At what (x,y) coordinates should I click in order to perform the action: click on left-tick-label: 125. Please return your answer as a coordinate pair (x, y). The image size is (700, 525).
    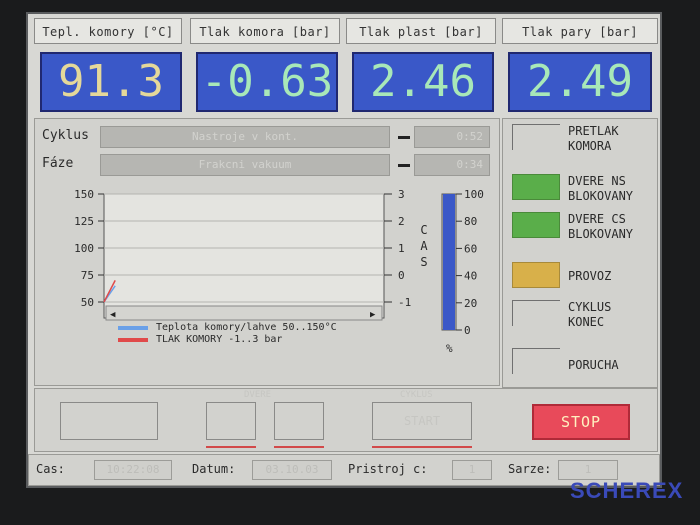
    Looking at the image, I should click on (84, 221).